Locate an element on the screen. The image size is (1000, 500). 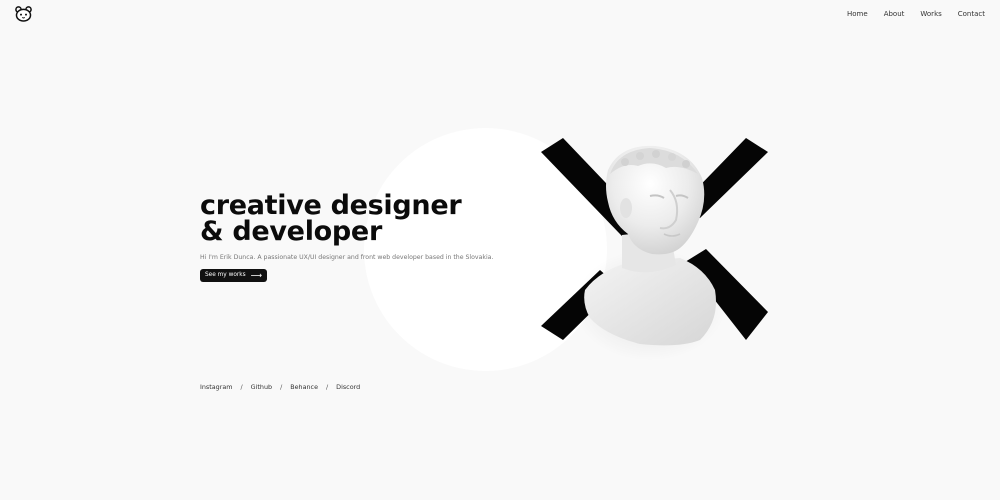
see-my-works-button: See my works ⟶ is located at coordinates (234, 275).